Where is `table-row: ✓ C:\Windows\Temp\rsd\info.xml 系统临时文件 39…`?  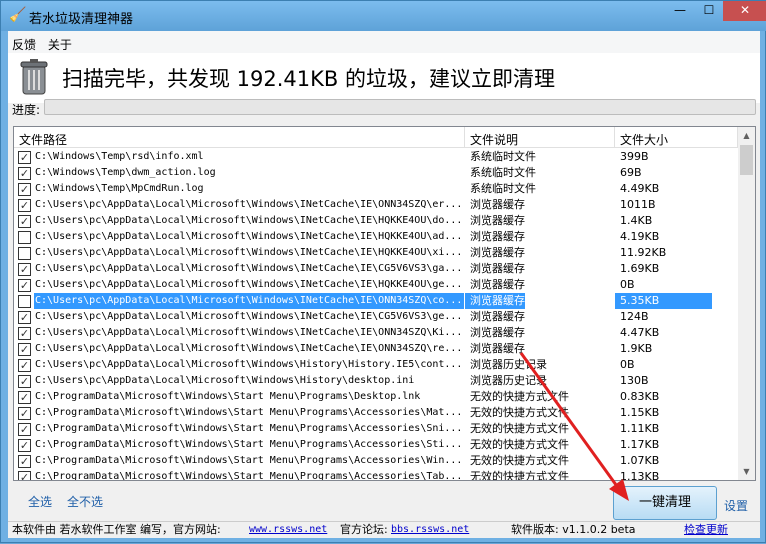 table-row: ✓ C:\Windows\Temp\rsd\info.xml 系统临时文件 39… is located at coordinates (376, 157).